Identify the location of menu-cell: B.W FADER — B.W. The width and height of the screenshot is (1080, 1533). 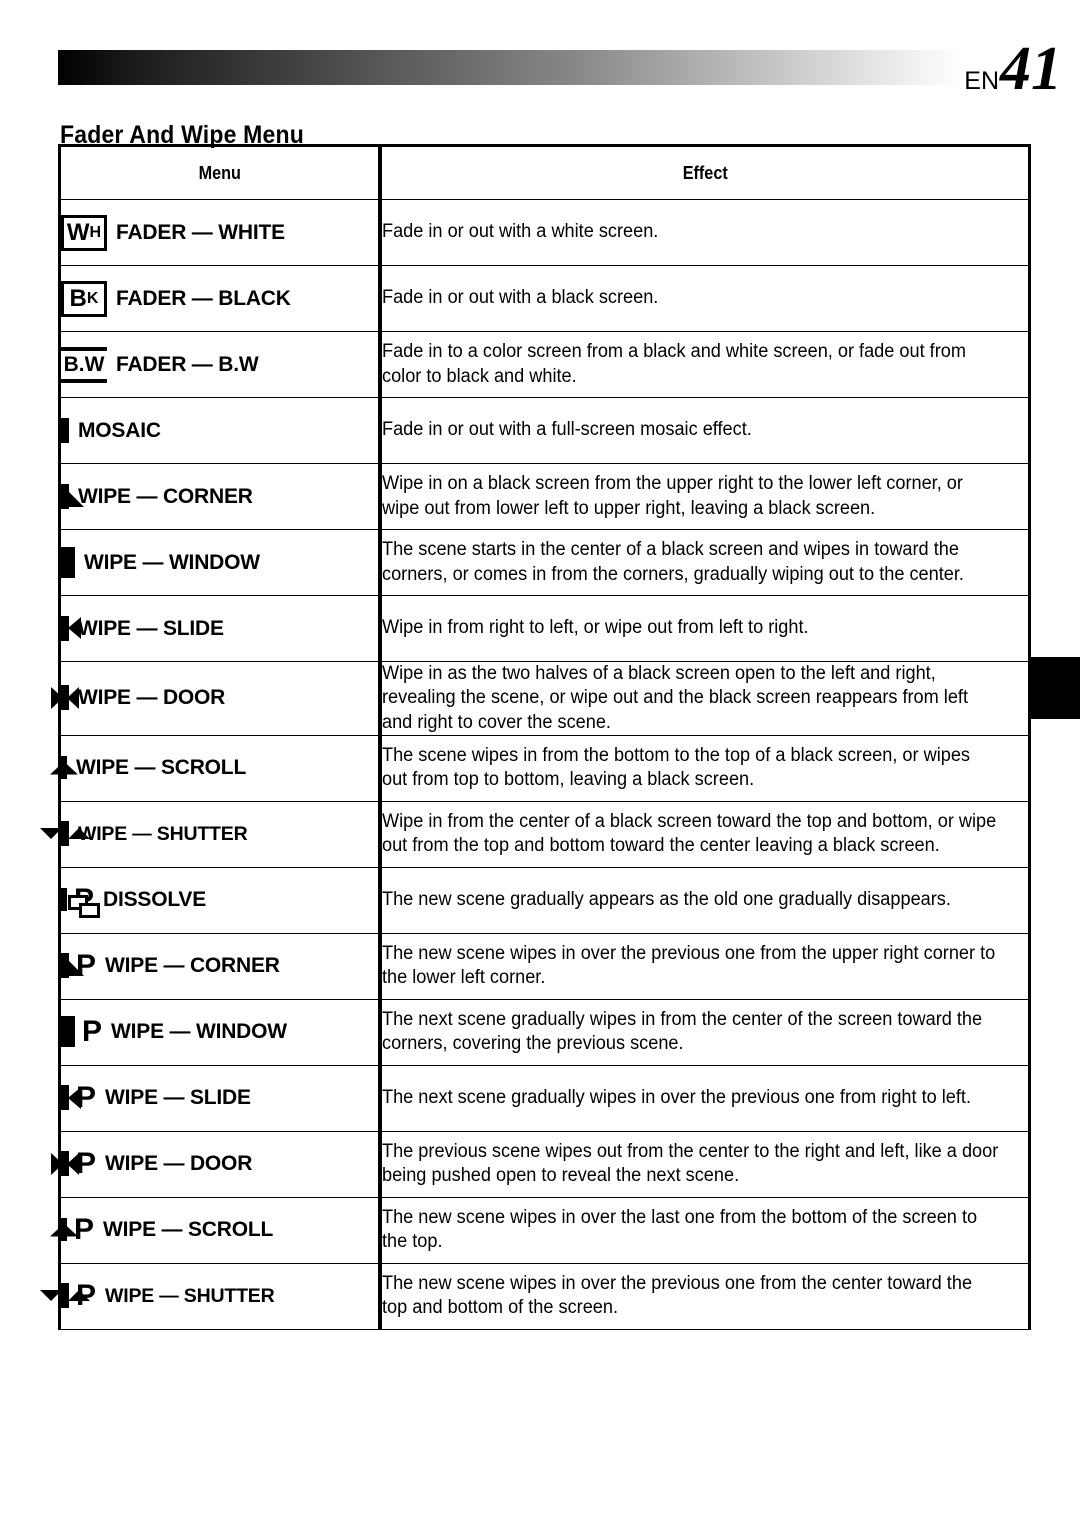
(220, 364).